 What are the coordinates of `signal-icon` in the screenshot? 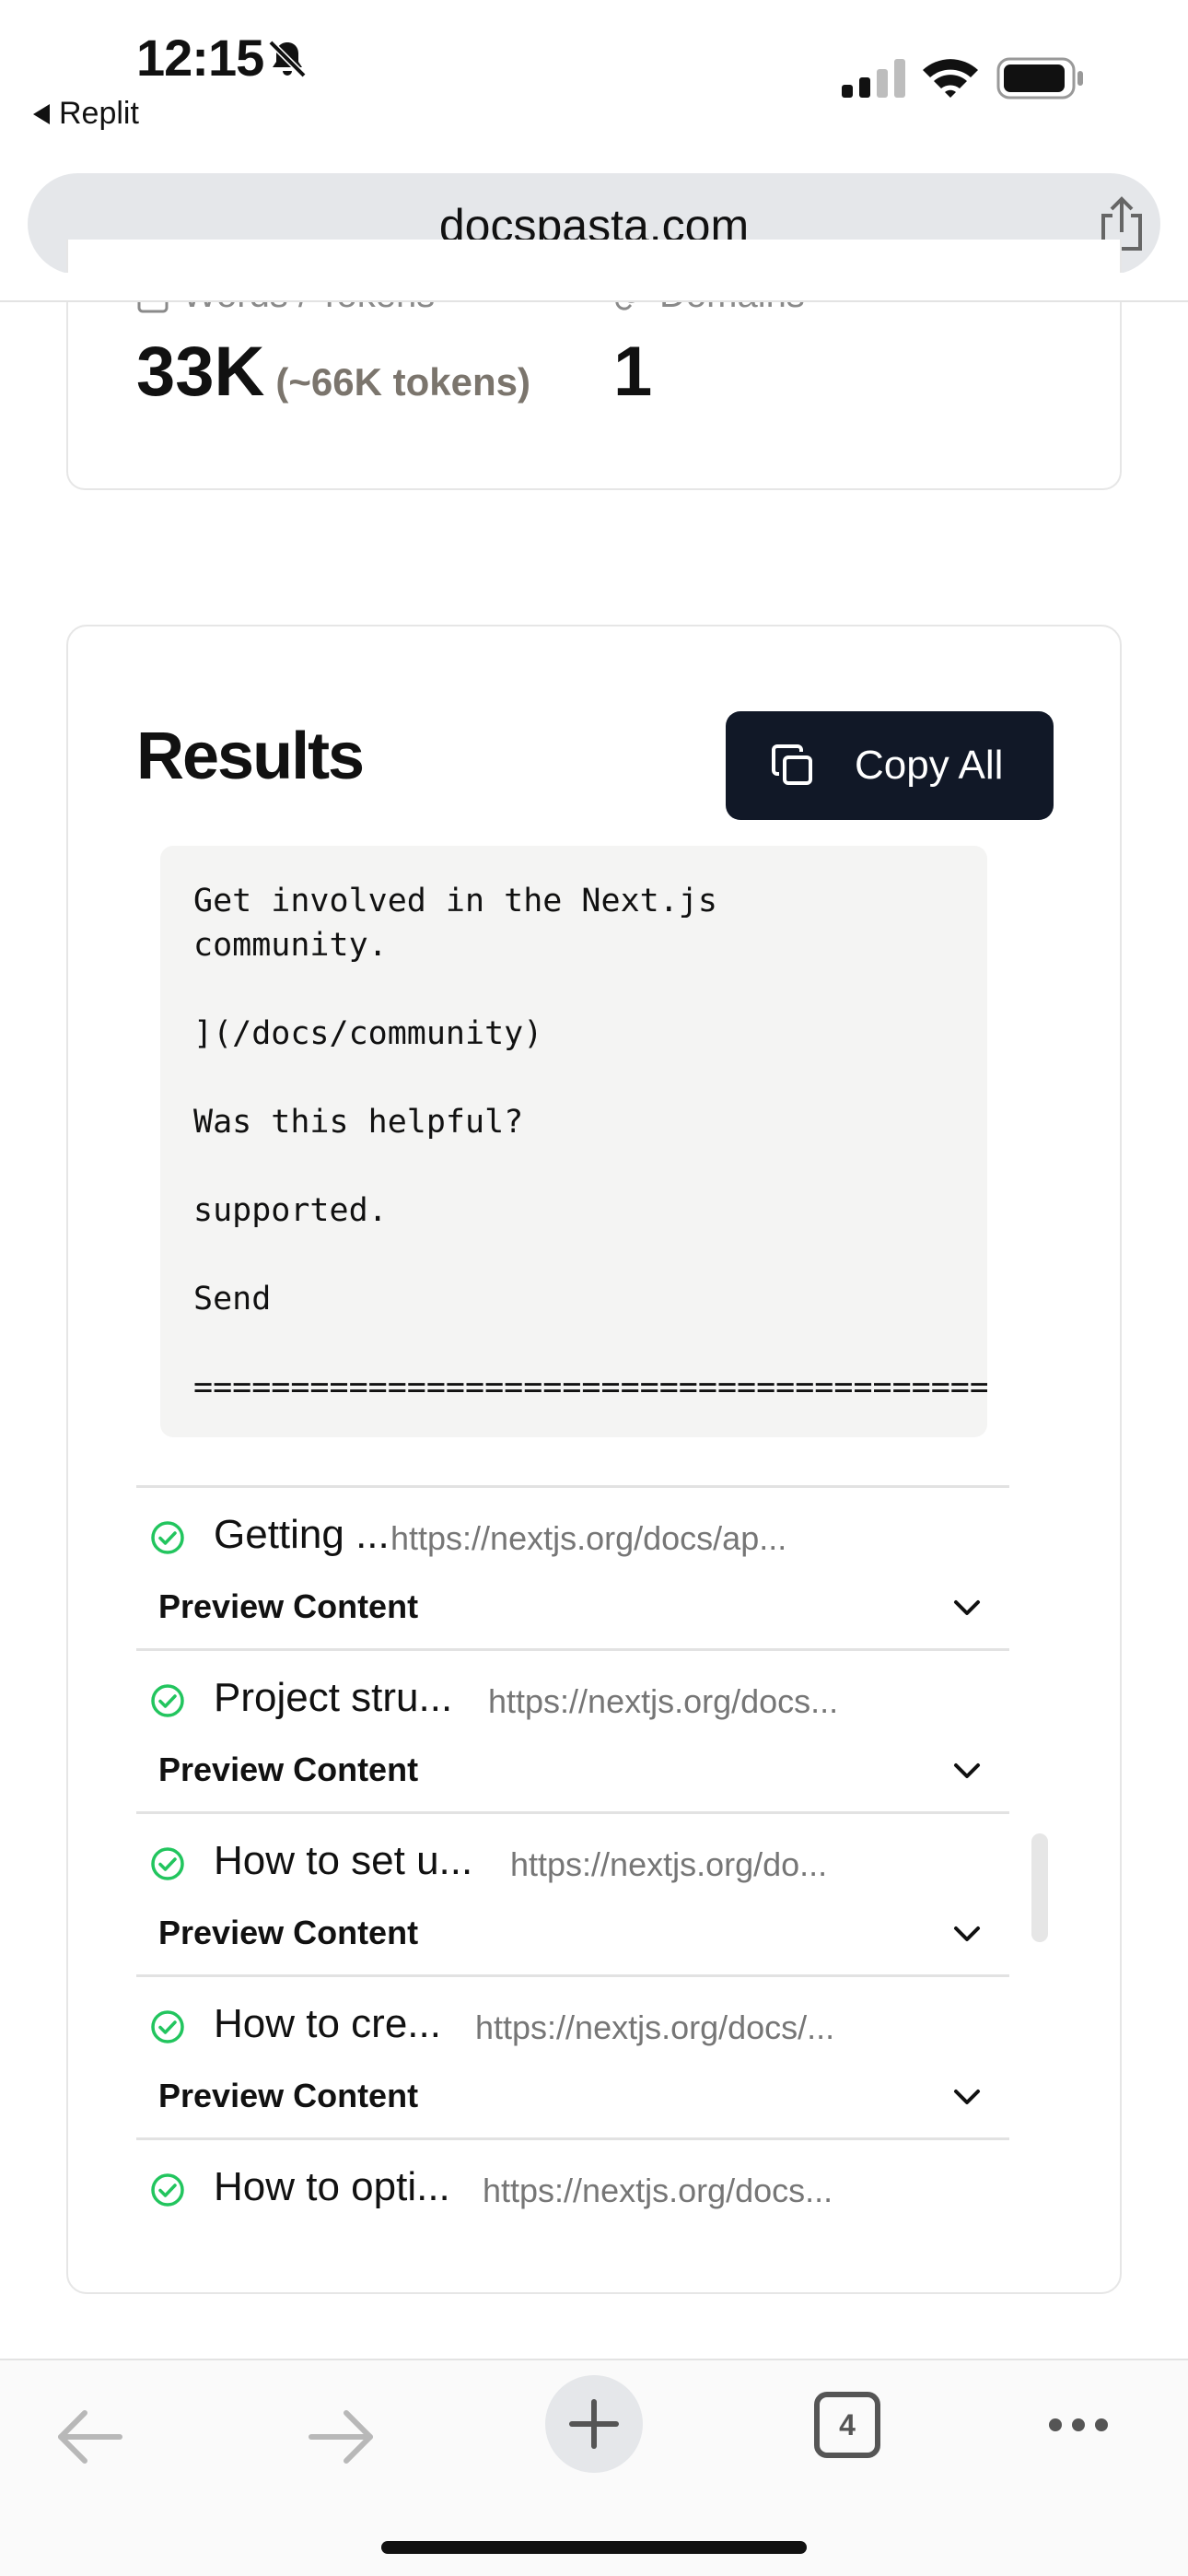 It's located at (873, 78).